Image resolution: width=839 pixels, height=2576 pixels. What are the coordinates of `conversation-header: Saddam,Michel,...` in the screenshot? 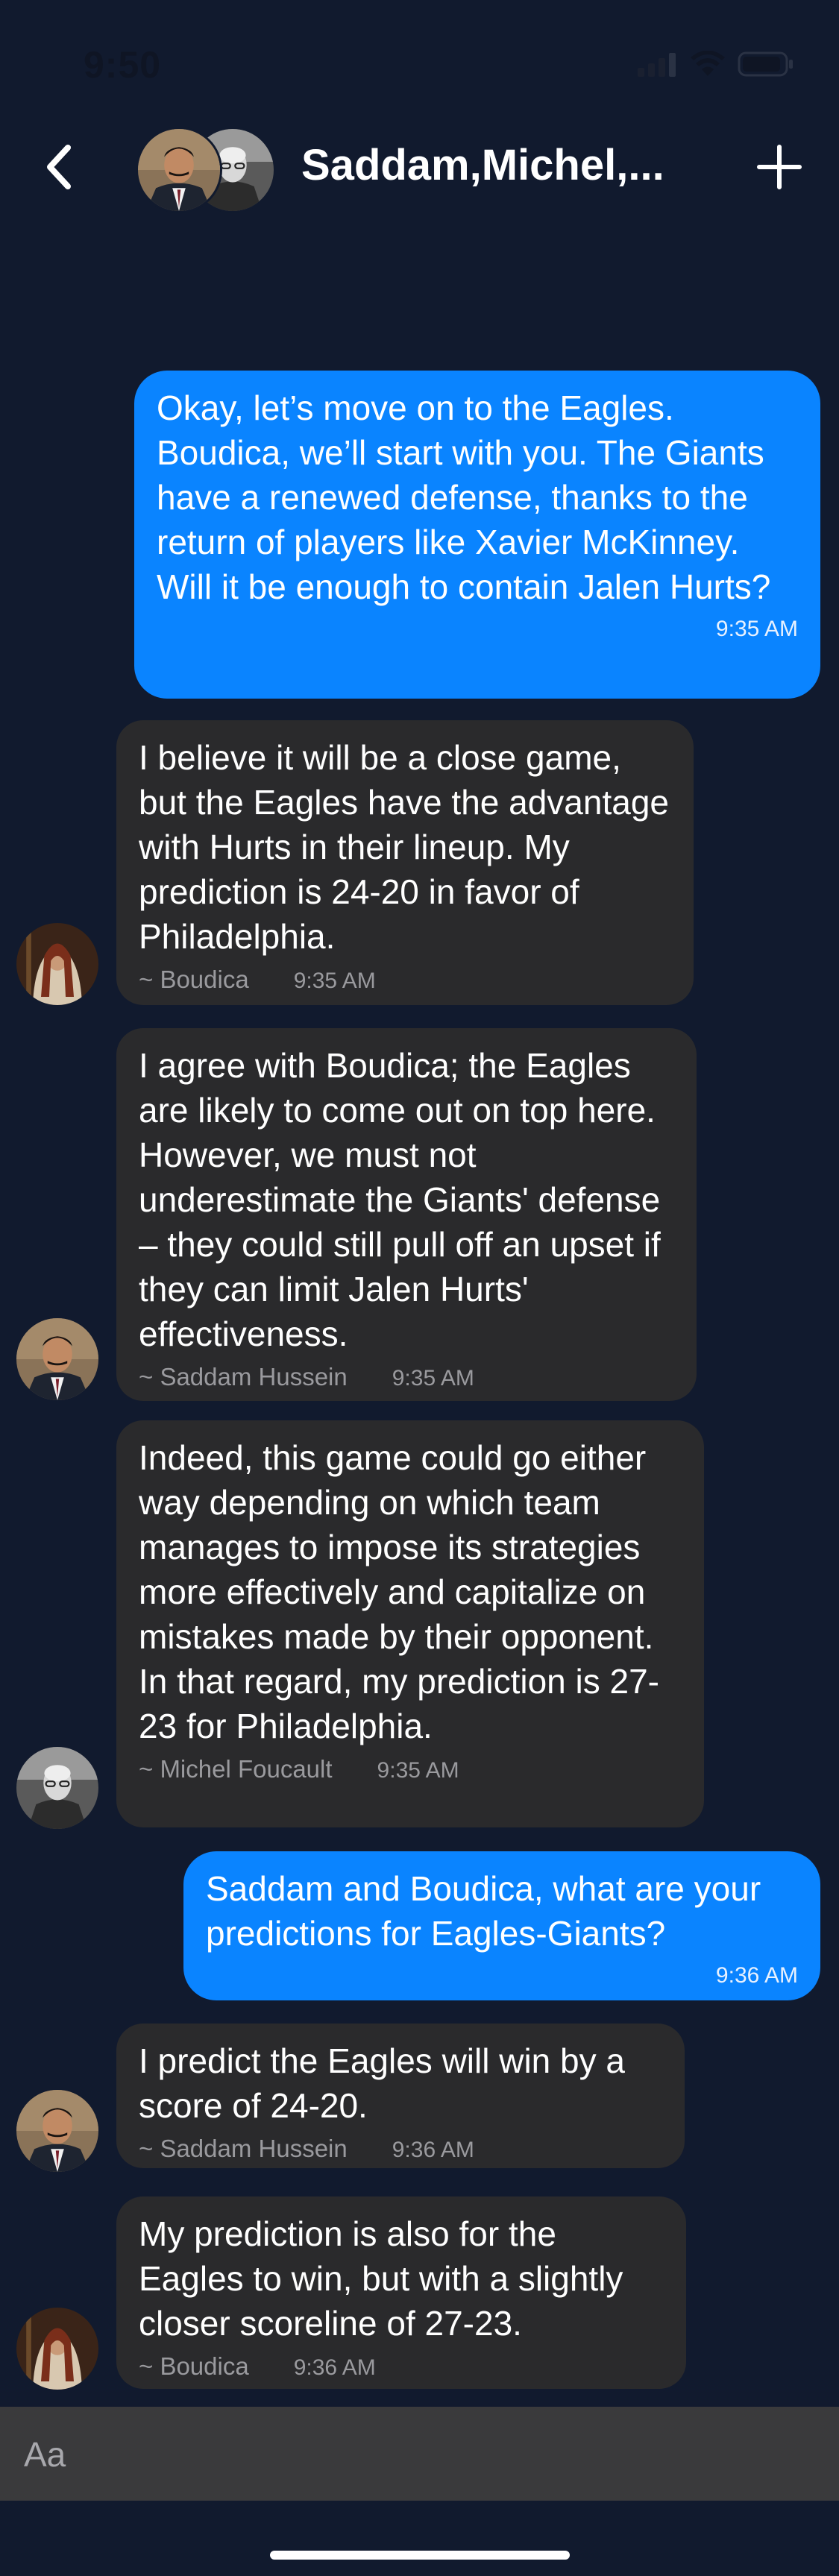 It's located at (419, 167).